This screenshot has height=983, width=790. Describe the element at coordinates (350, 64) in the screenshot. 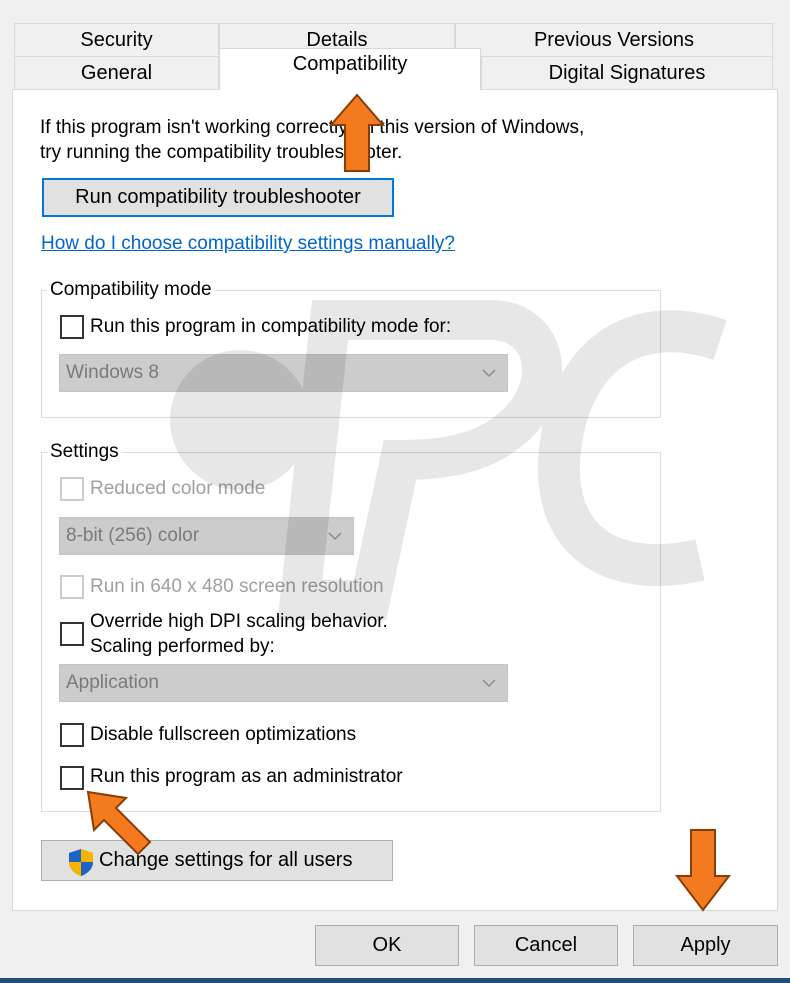

I see `tab-compatibility-label: Compatibility` at that location.